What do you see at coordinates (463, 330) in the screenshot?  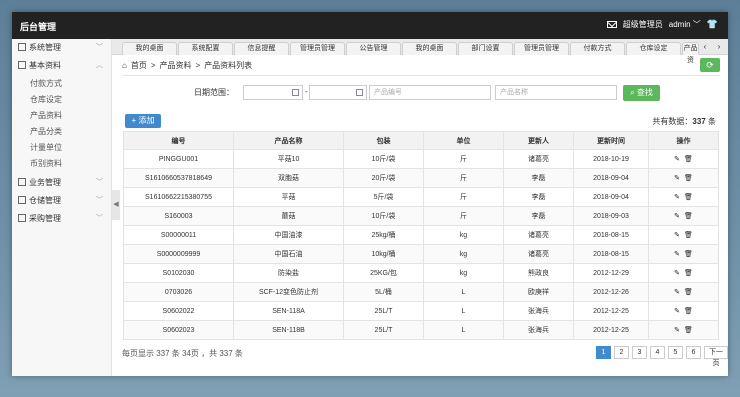 I see `cell-unit: L` at bounding box center [463, 330].